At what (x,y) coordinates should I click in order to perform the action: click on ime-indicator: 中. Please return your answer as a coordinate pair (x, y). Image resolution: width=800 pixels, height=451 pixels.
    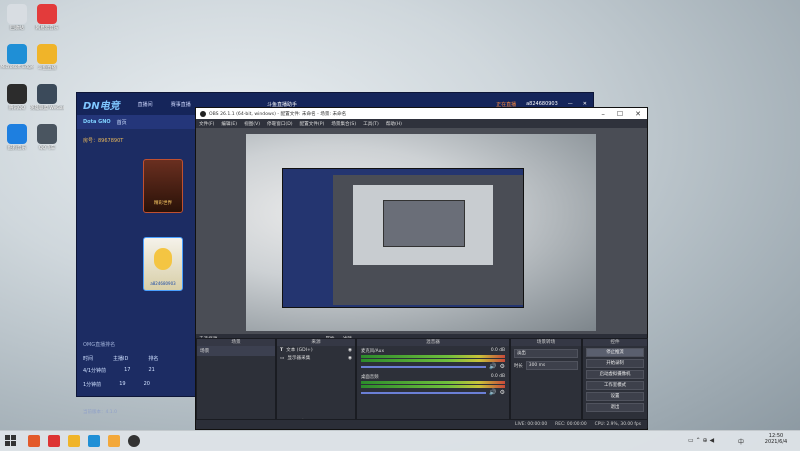
    Looking at the image, I should click on (741, 441).